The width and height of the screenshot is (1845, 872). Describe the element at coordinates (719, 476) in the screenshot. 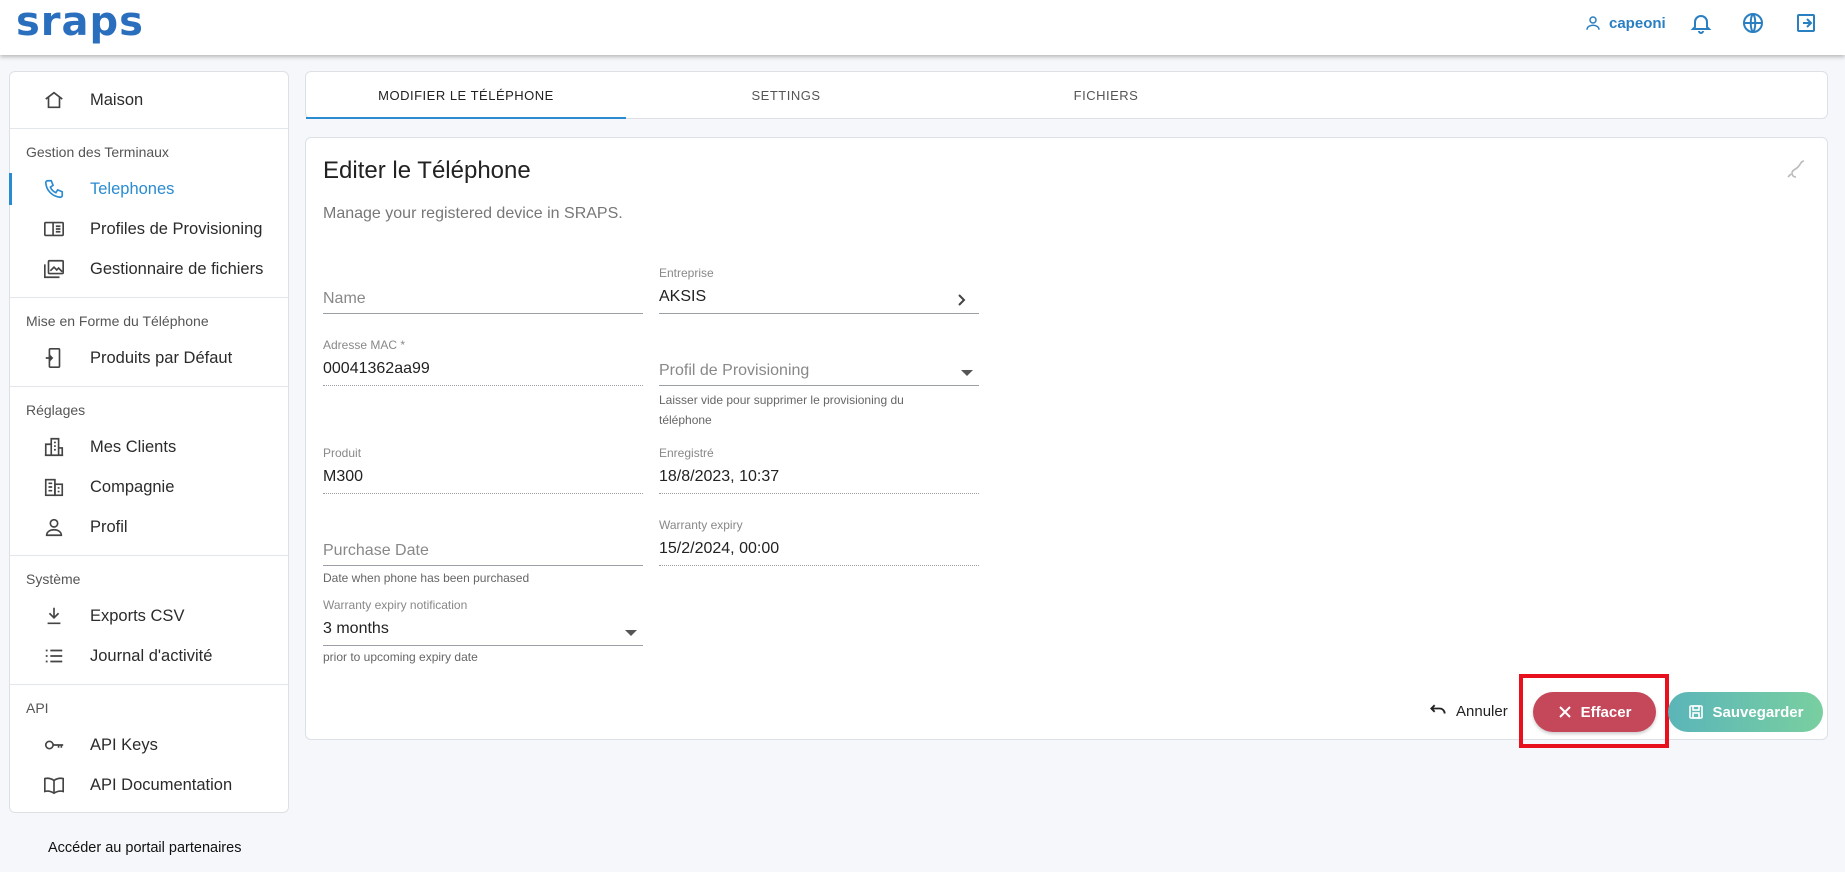

I see `registered-date-value: 18/8/2023, 10:37` at that location.